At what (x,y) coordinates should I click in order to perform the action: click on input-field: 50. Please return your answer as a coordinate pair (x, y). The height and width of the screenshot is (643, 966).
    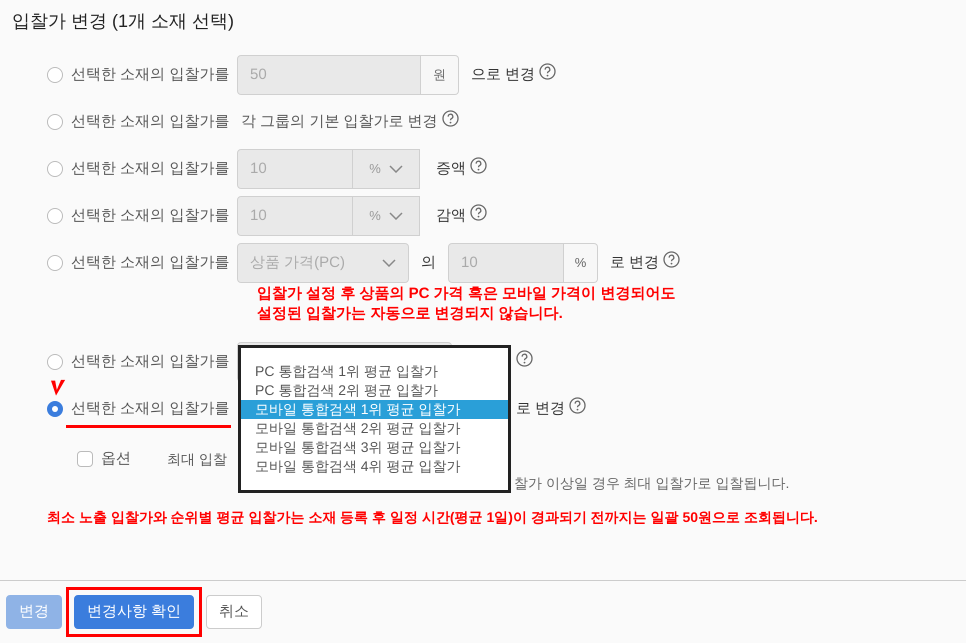
    Looking at the image, I should click on (329, 75).